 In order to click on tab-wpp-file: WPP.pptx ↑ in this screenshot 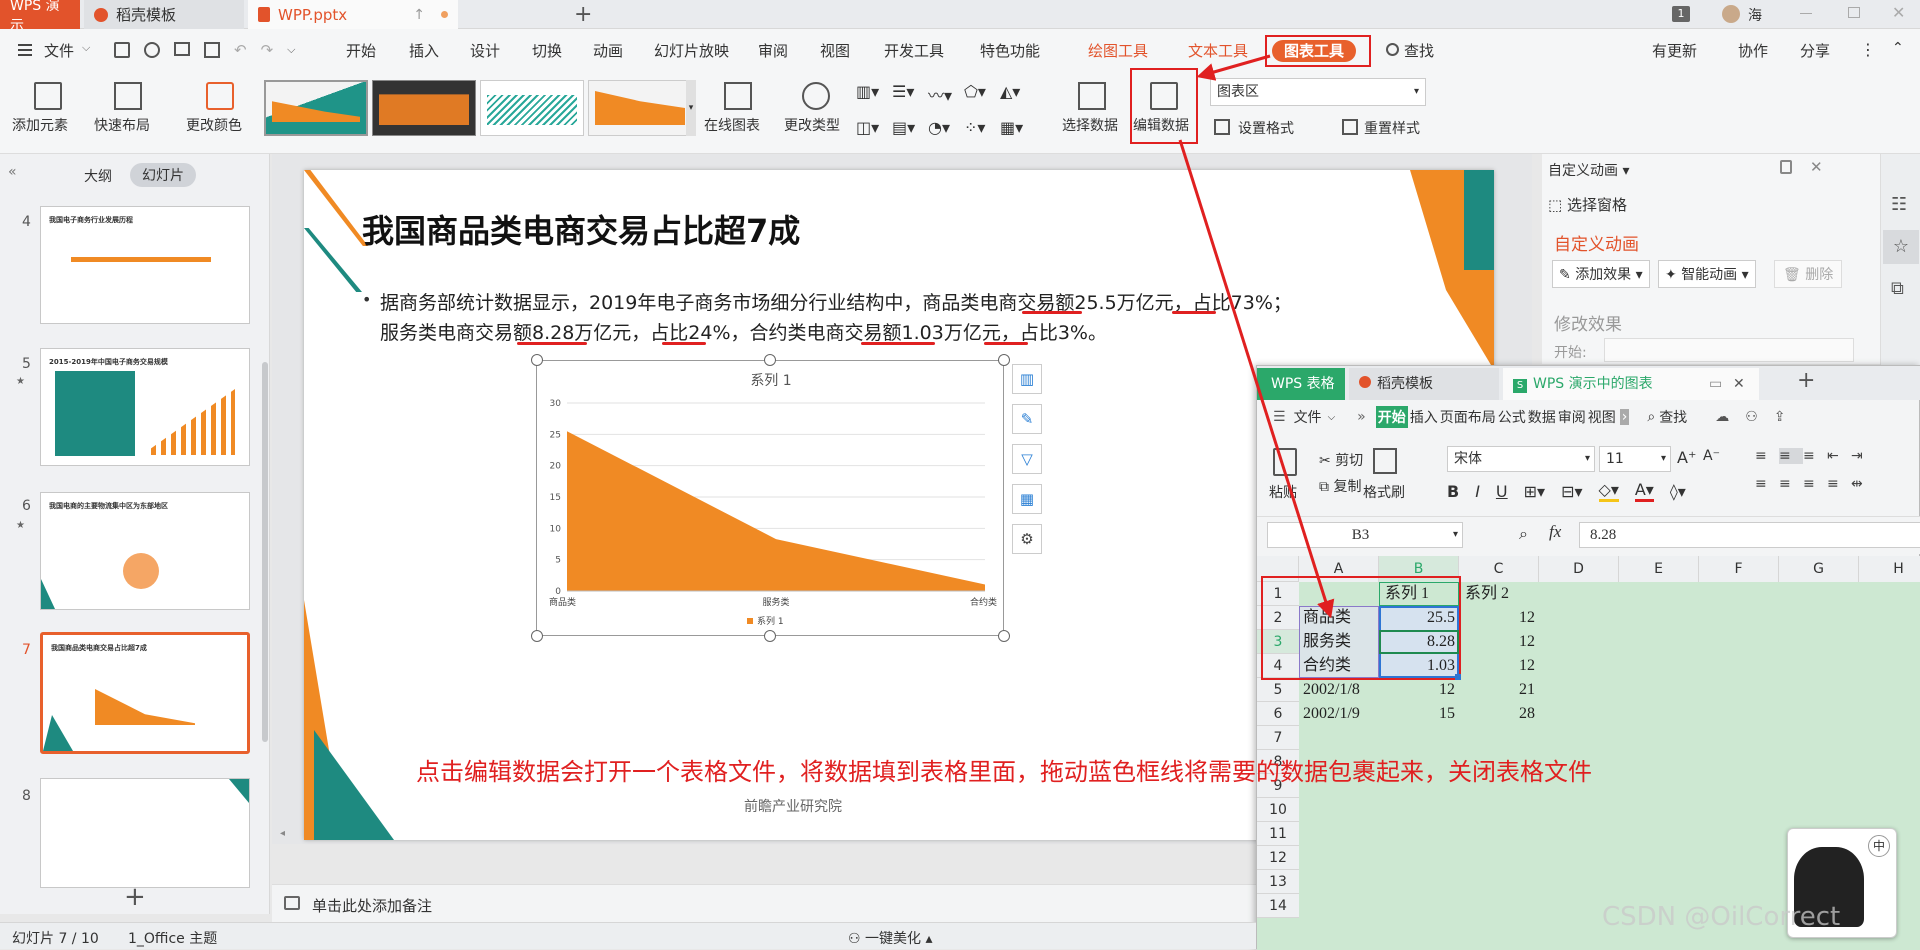, I will do `click(353, 14)`.